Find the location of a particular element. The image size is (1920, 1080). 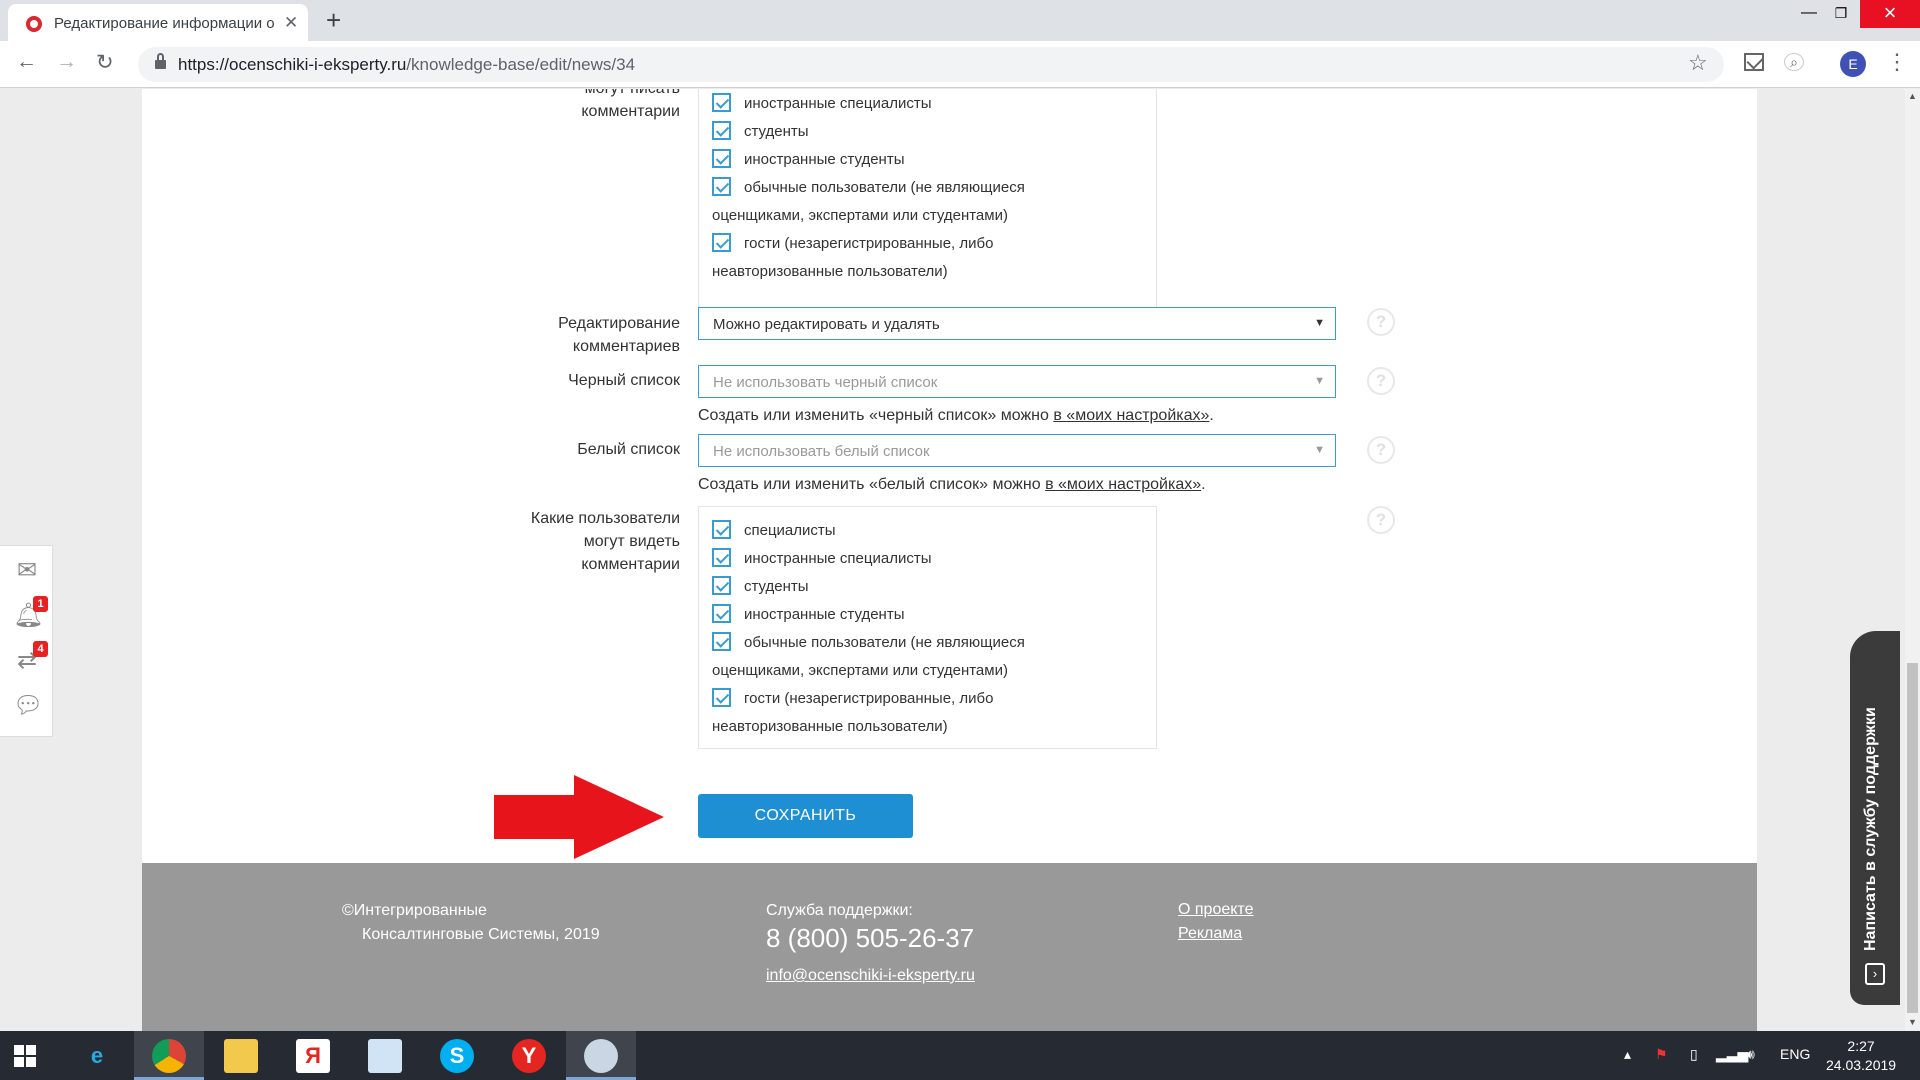

back-button: ← is located at coordinates (26, 62).